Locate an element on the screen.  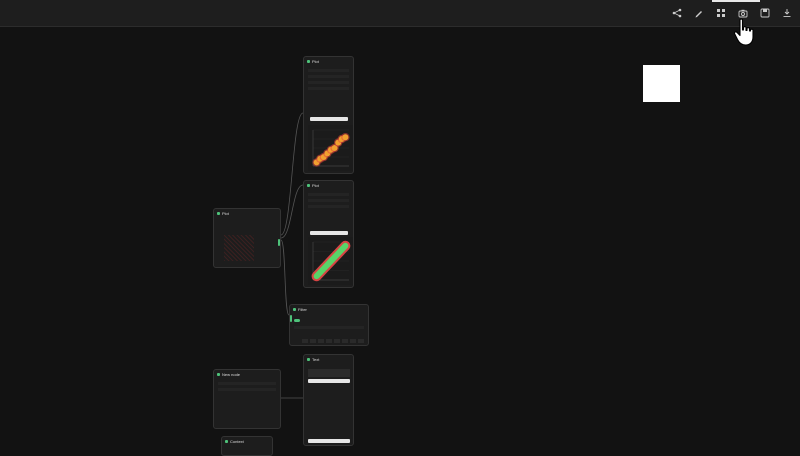
download-icon is located at coordinates (787, 13).